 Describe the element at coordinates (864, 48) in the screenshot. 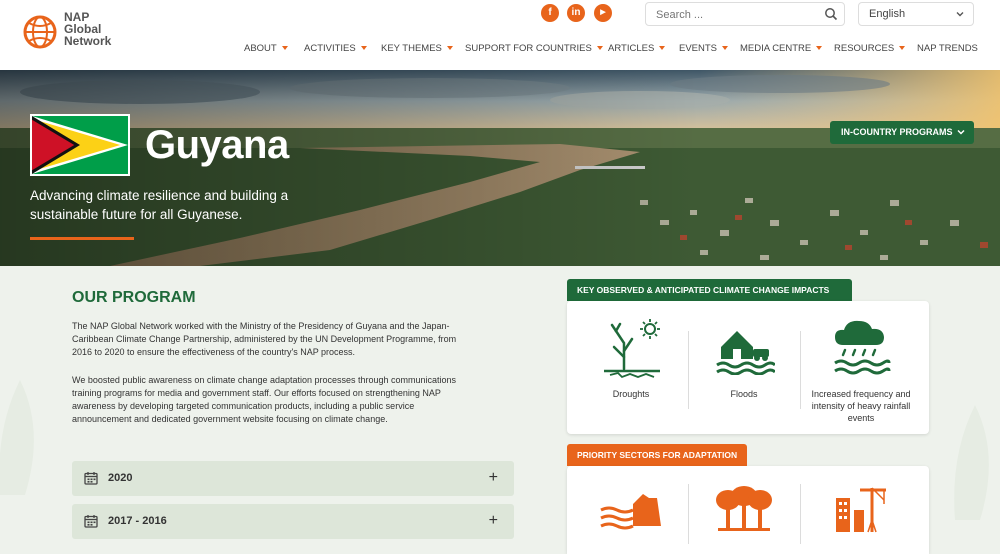

I see `nav-resources-label: RESOURCES` at that location.